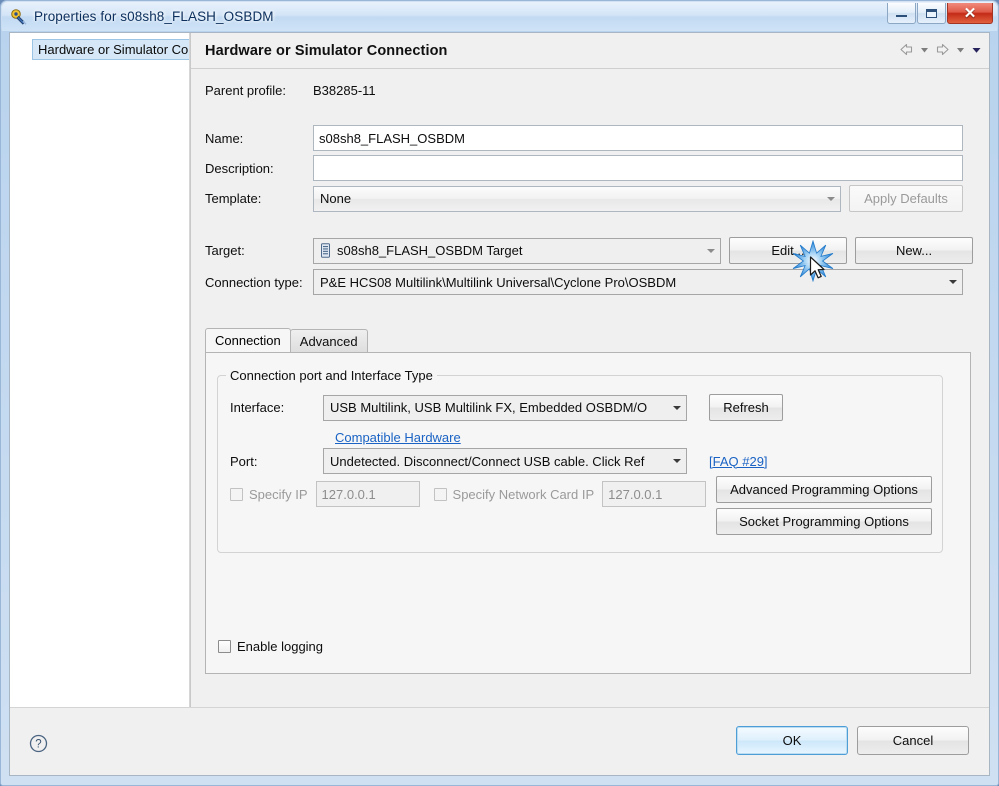  Describe the element at coordinates (224, 138) in the screenshot. I see `name-label: Name:` at that location.